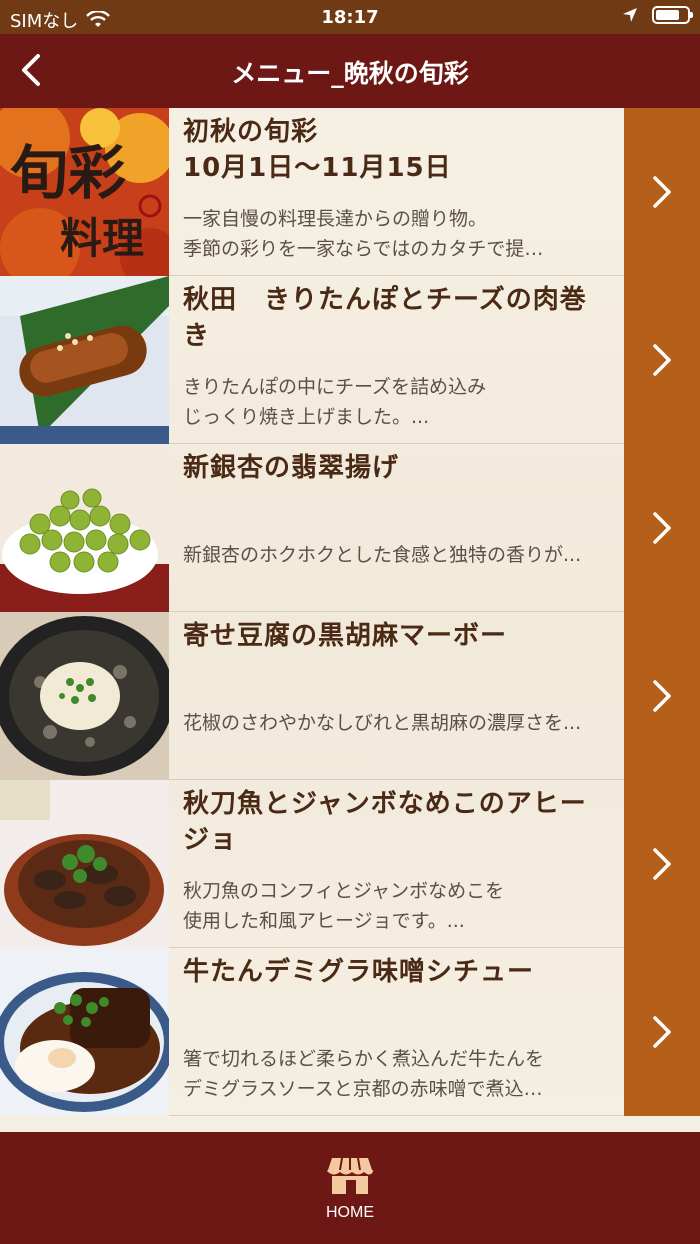  Describe the element at coordinates (84, 864) in the screenshot. I see `item-thumbnail-ajillo` at that location.